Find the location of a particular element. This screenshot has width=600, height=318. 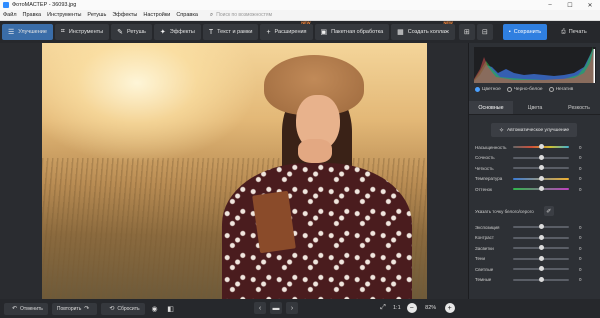

close-button: ✕ is located at coordinates (590, 5).